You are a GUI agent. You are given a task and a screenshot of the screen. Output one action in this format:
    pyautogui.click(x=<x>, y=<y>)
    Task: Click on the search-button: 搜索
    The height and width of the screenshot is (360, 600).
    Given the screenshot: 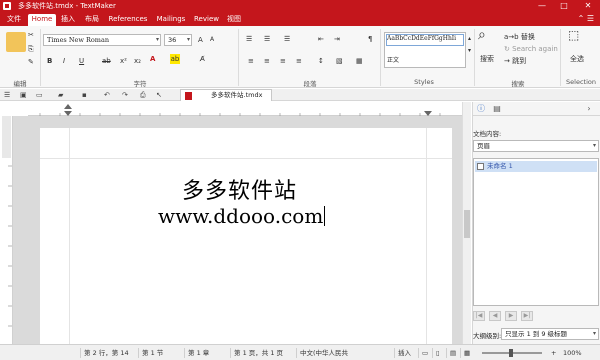 What is the action you would take?
    pyautogui.click(x=487, y=59)
    